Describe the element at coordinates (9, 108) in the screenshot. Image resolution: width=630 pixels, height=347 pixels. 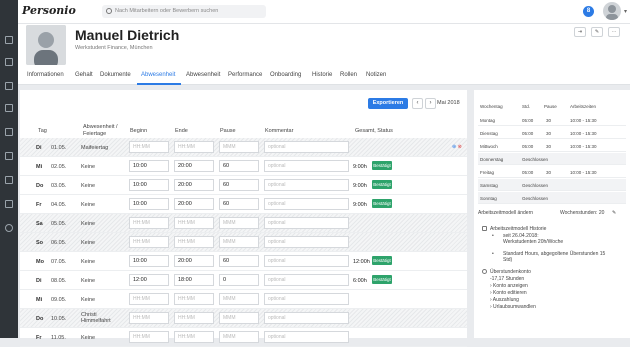
I see `payroll-icon` at that location.